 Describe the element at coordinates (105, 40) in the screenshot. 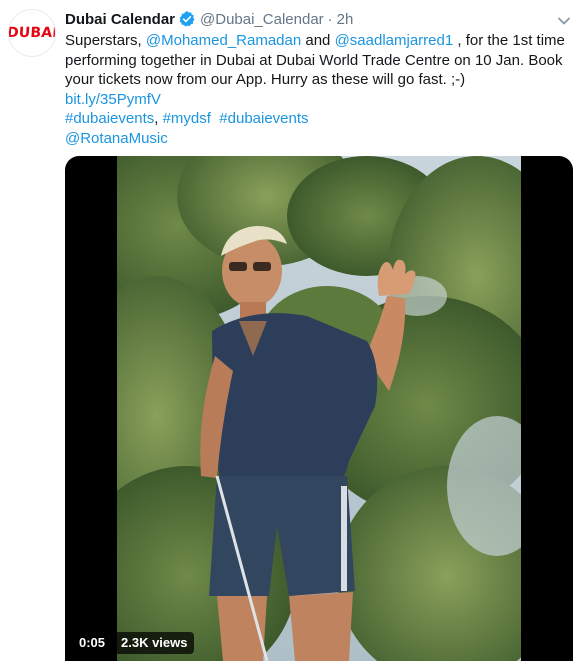

I see `text-segment: Superstars,` at that location.